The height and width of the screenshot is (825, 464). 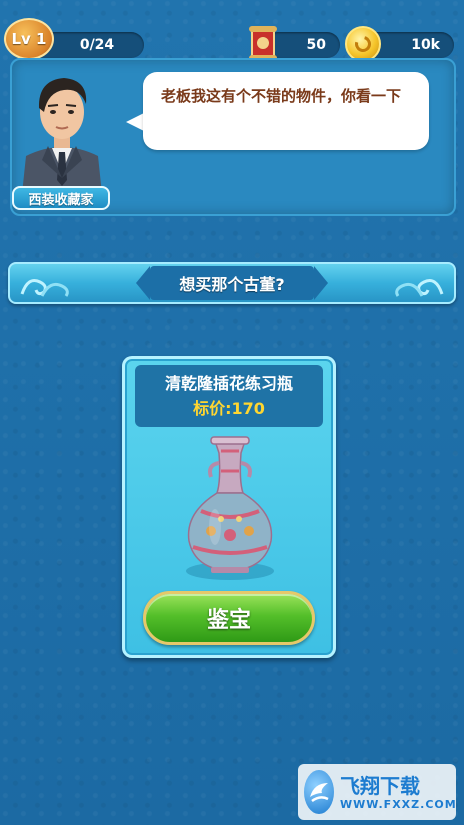 What do you see at coordinates (321, 283) in the screenshot?
I see `banner-arrow-right` at bounding box center [321, 283].